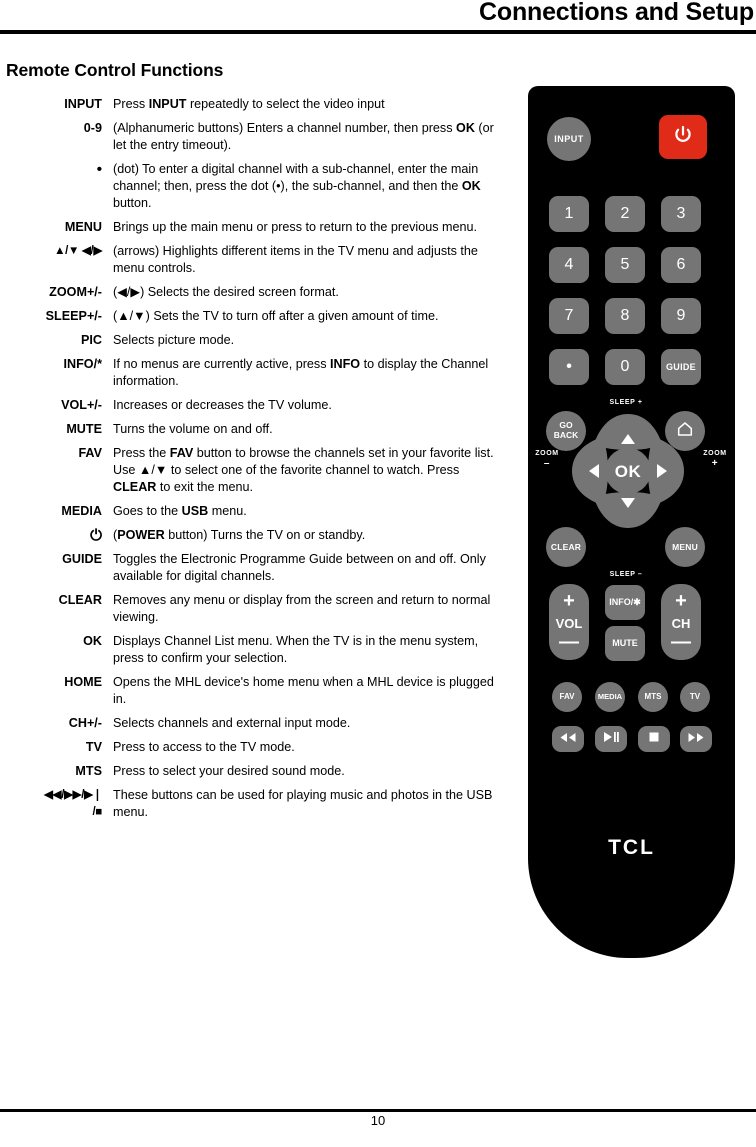 The width and height of the screenshot is (756, 1147). Describe the element at coordinates (90, 453) in the screenshot. I see `function-key-label: FAV` at that location.